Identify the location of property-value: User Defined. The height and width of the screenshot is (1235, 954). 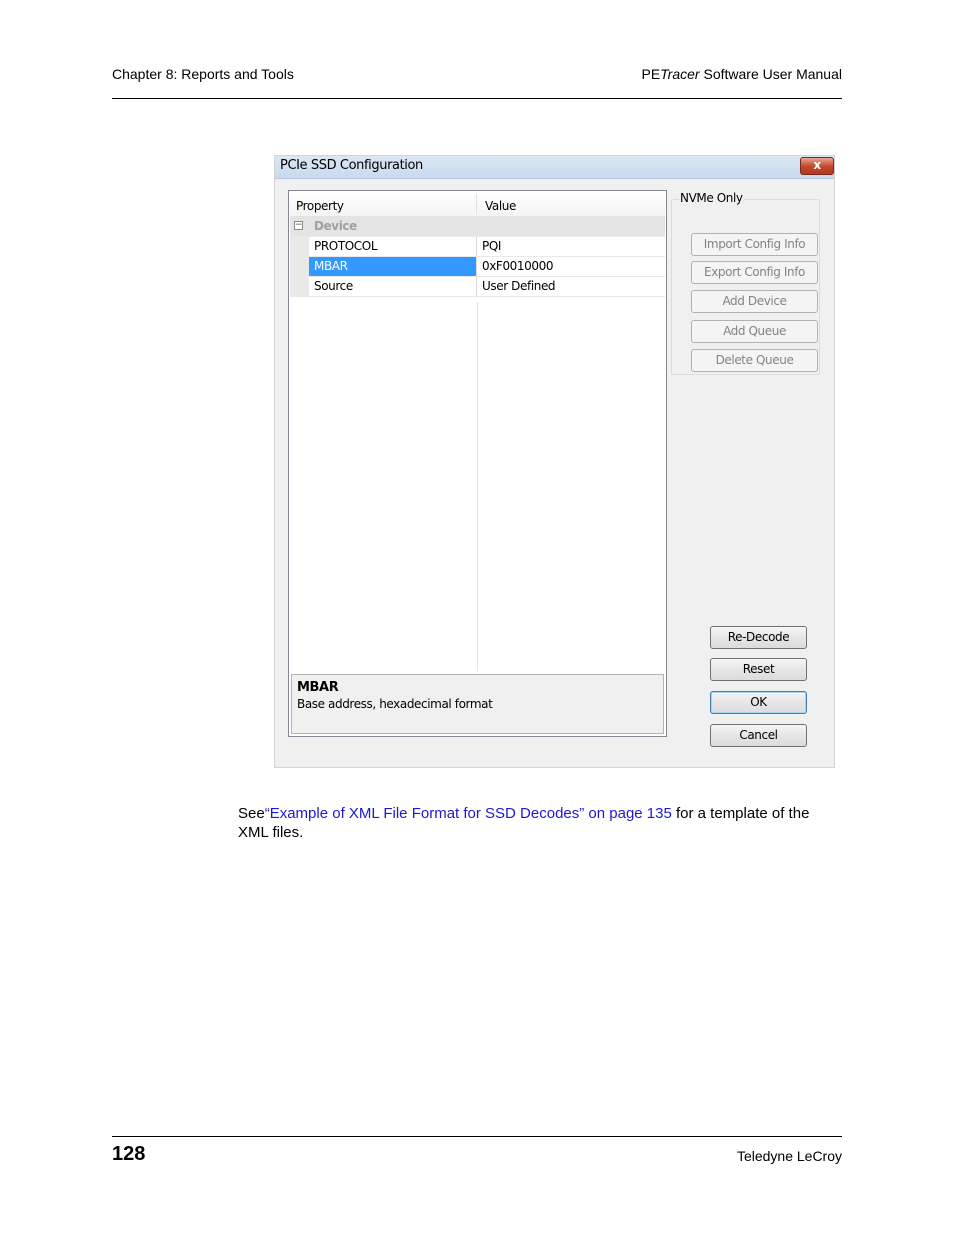
(519, 286).